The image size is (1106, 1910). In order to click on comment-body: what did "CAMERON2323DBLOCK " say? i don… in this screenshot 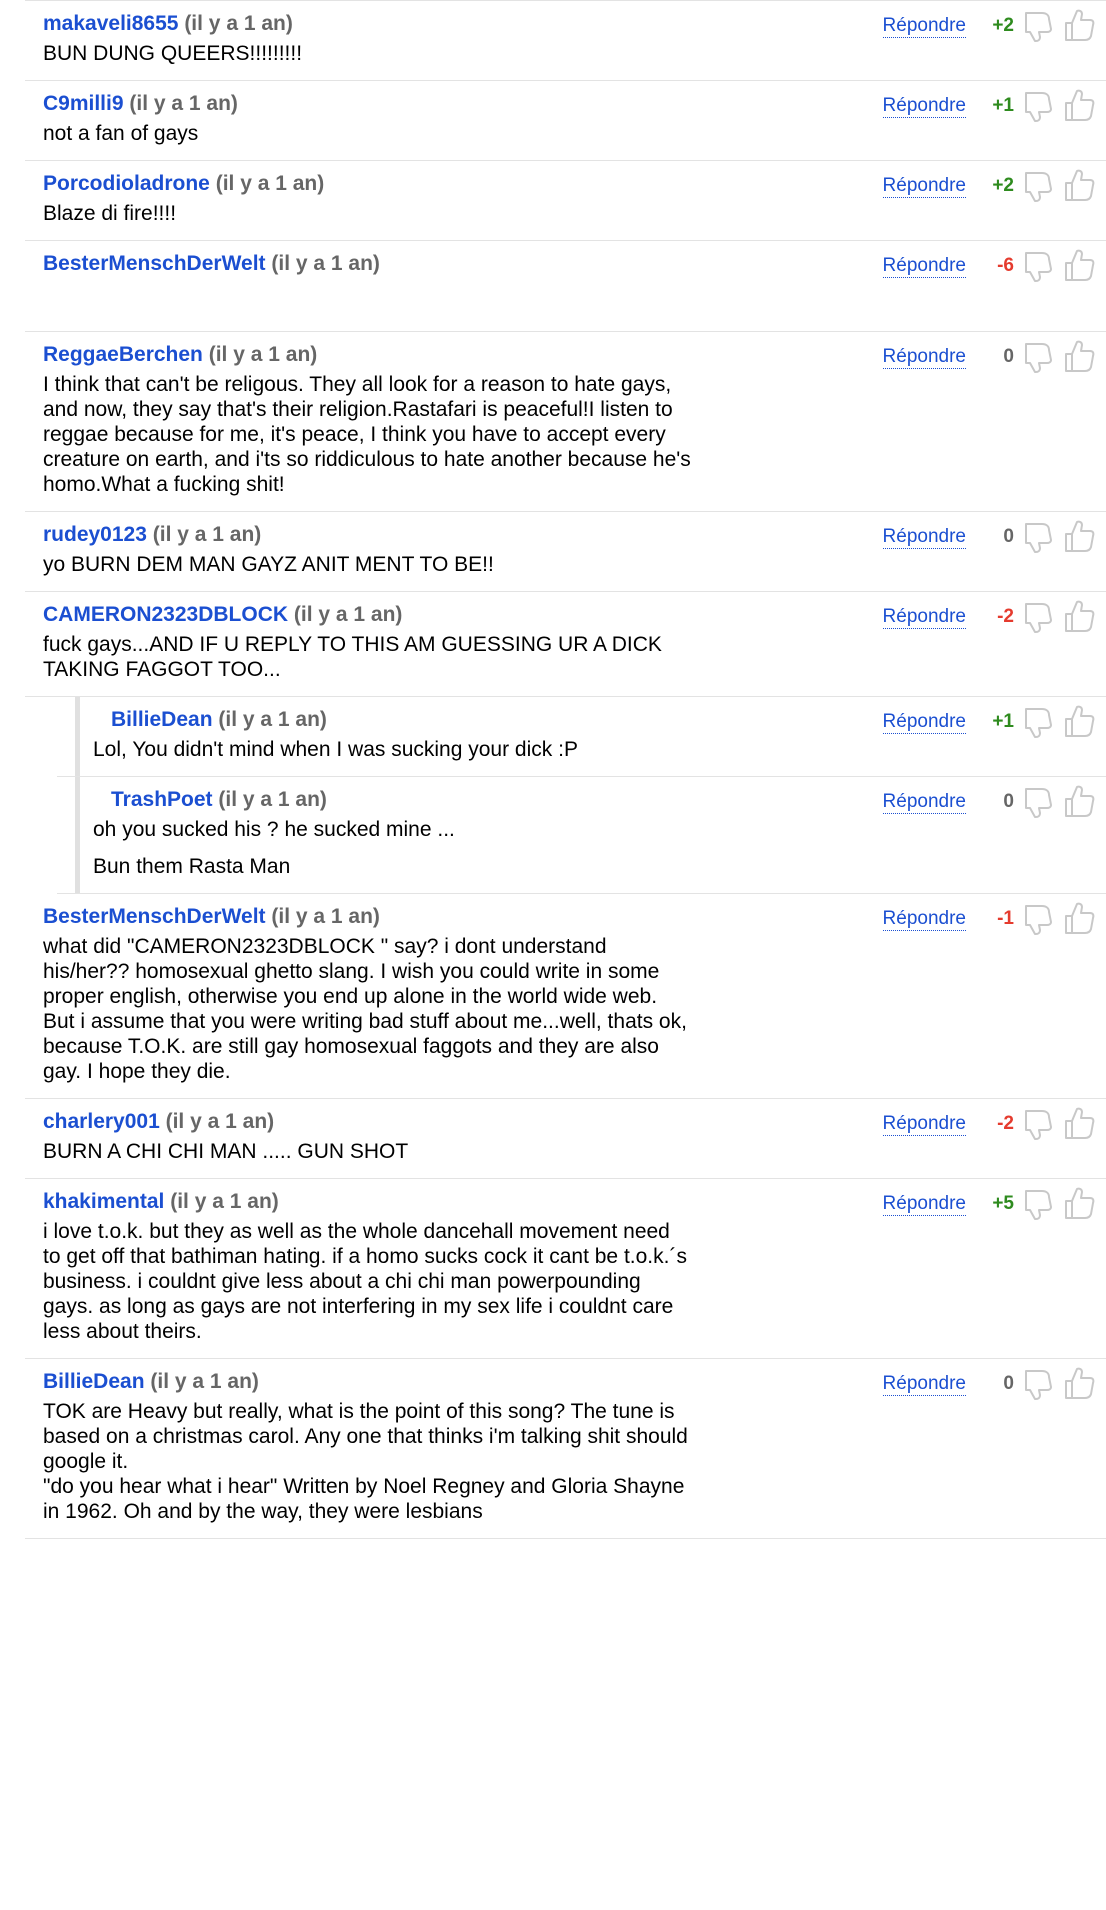, I will do `click(368, 1015)`.